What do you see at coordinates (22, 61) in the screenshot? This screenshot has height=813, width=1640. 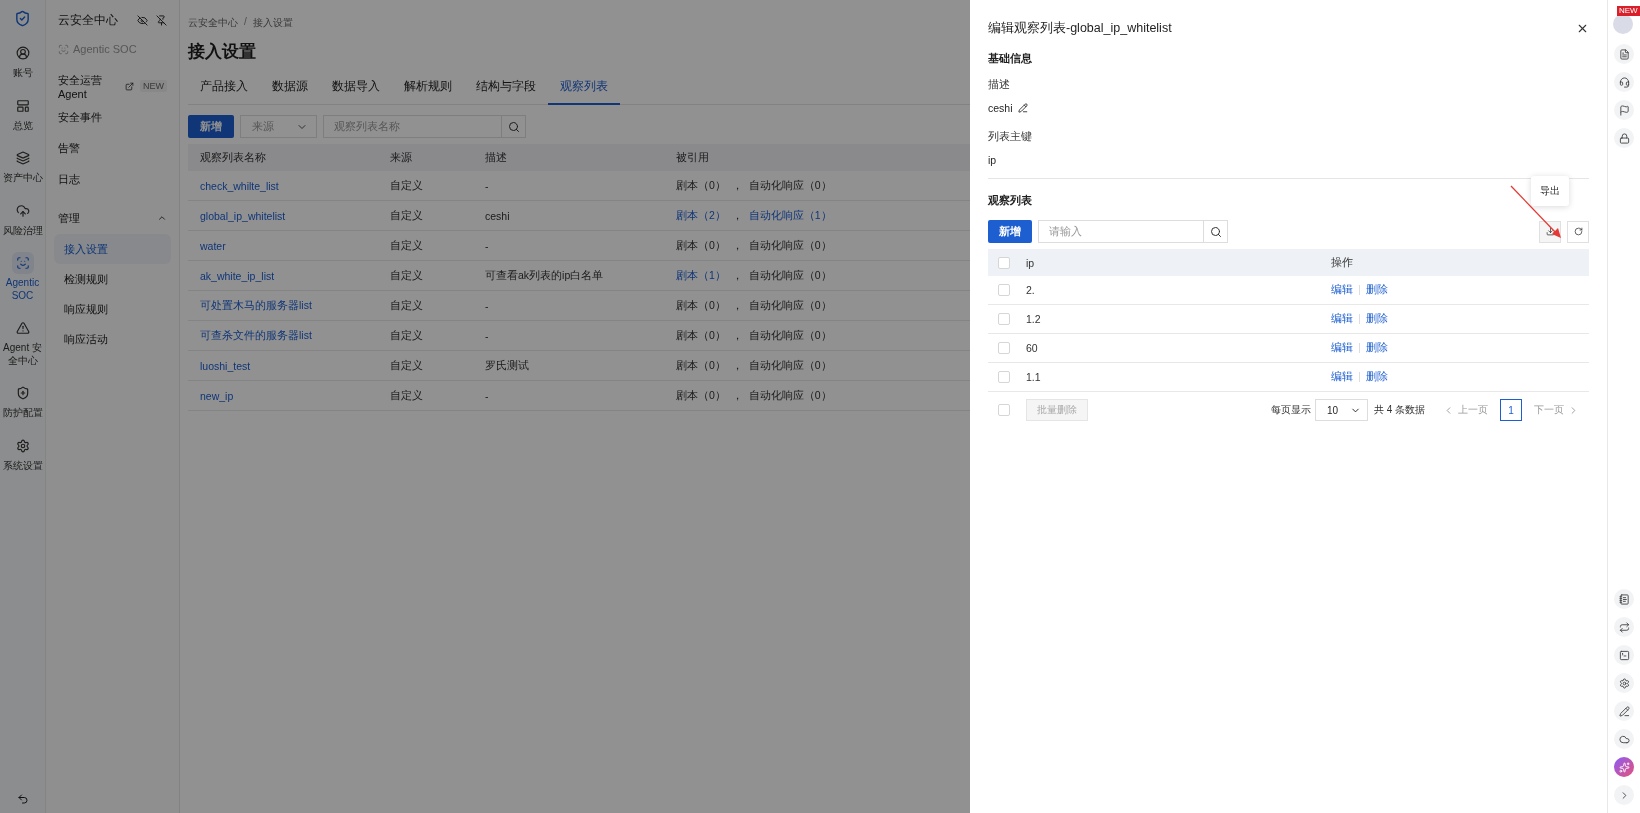 I see `rail-item: 账号` at bounding box center [22, 61].